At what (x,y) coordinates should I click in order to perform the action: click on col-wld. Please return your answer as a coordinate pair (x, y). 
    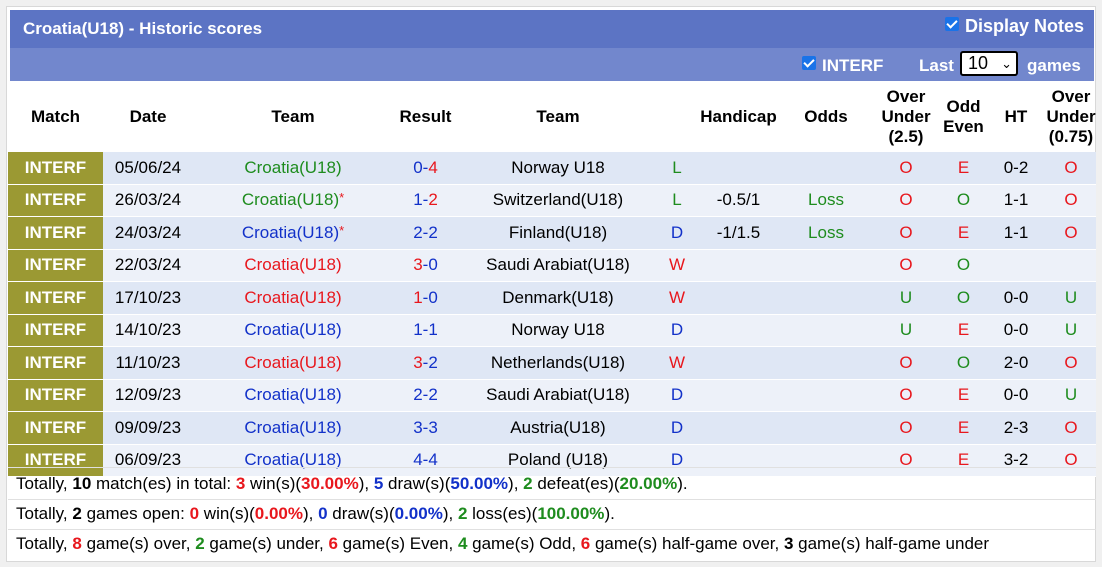
    Looking at the image, I should click on (677, 117).